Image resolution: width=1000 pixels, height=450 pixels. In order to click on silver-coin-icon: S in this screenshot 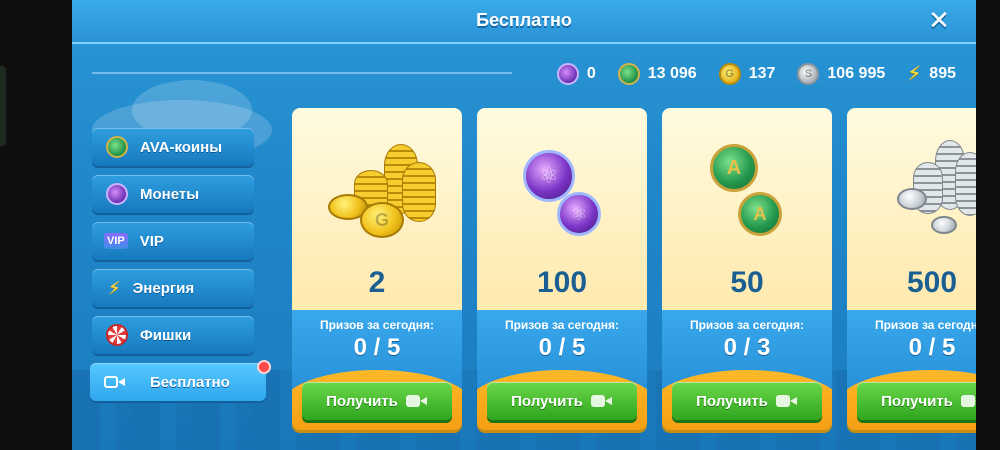, I will do `click(808, 74)`.